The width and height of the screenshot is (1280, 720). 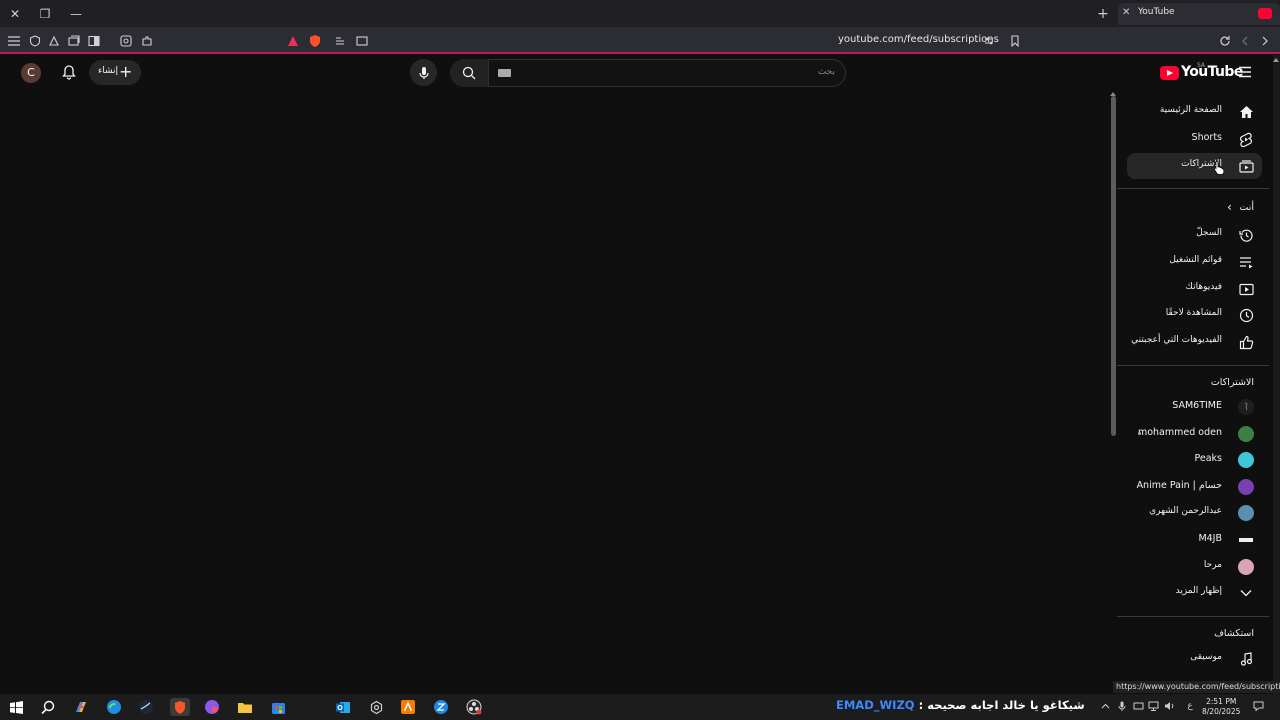 What do you see at coordinates (180, 707) in the screenshot?
I see `brave-browser-icon` at bounding box center [180, 707].